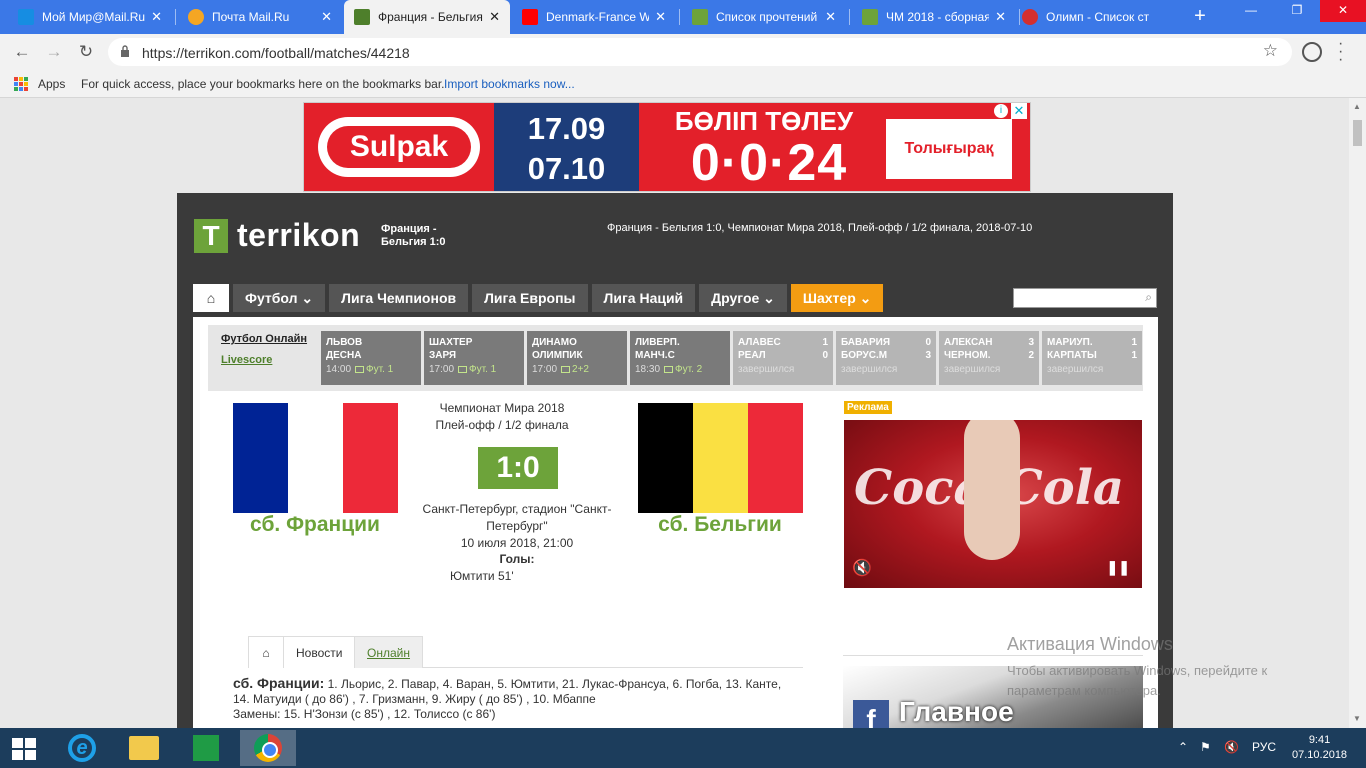  What do you see at coordinates (1205, 747) in the screenshot?
I see `tray-flag-icon: ⚑` at bounding box center [1205, 747].